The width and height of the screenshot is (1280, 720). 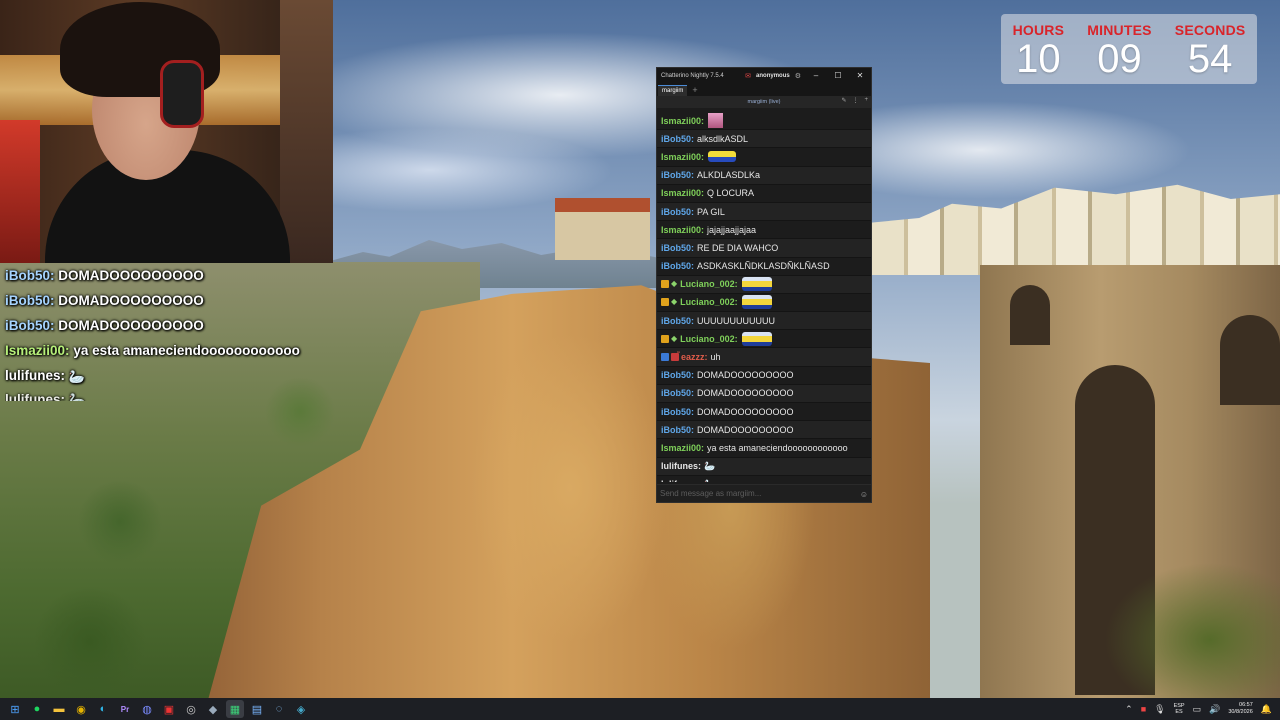 I want to click on chat-message: iBob50: RE DE DIA WAHCO, so click(x=764, y=248).